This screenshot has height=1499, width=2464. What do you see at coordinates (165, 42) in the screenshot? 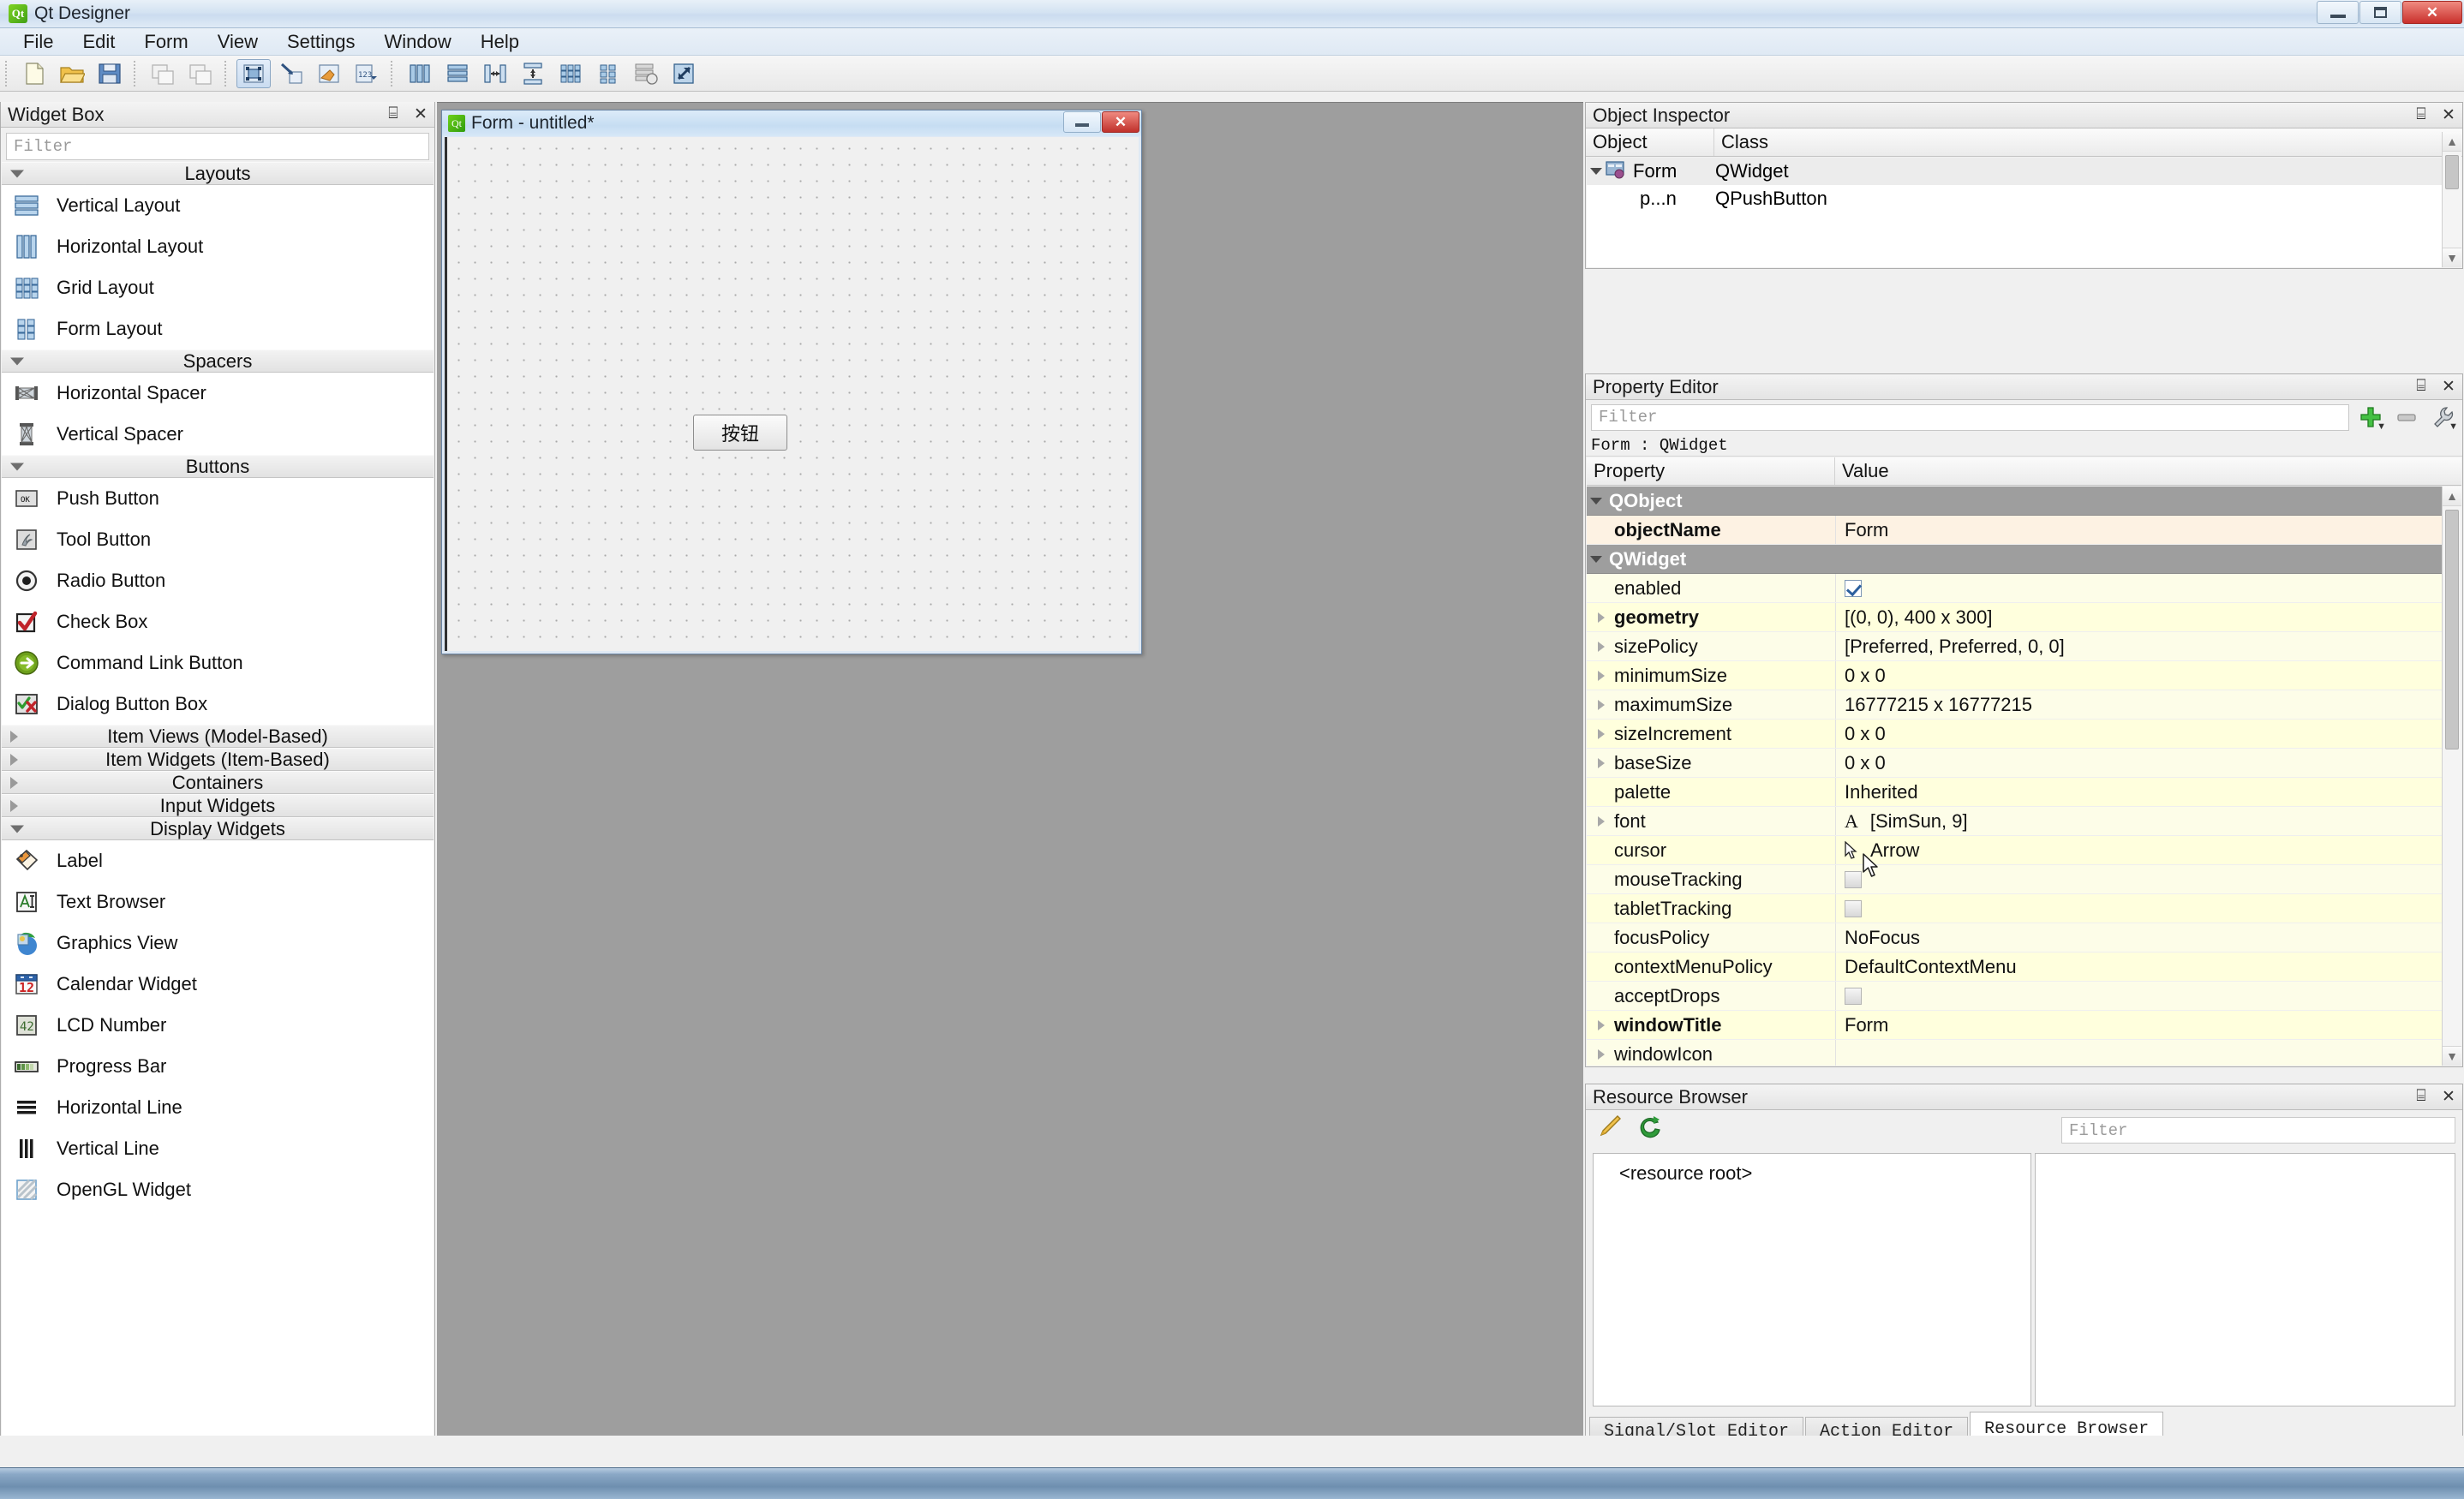
I see `menu-form: Form` at bounding box center [165, 42].